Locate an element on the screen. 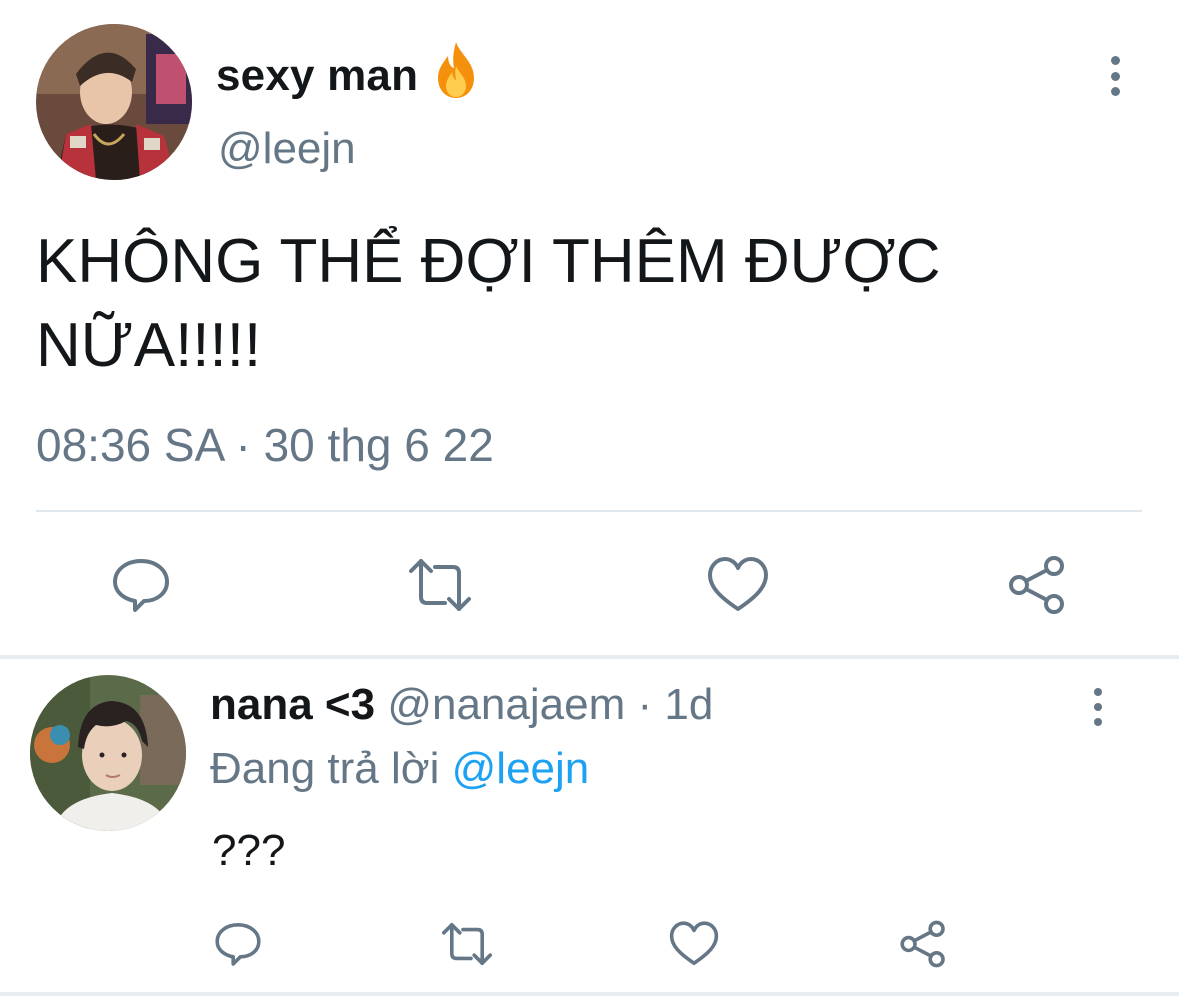 The width and height of the screenshot is (1179, 996). reply-header: nana <3 @nanajaem · 1d is located at coordinates (461, 705).